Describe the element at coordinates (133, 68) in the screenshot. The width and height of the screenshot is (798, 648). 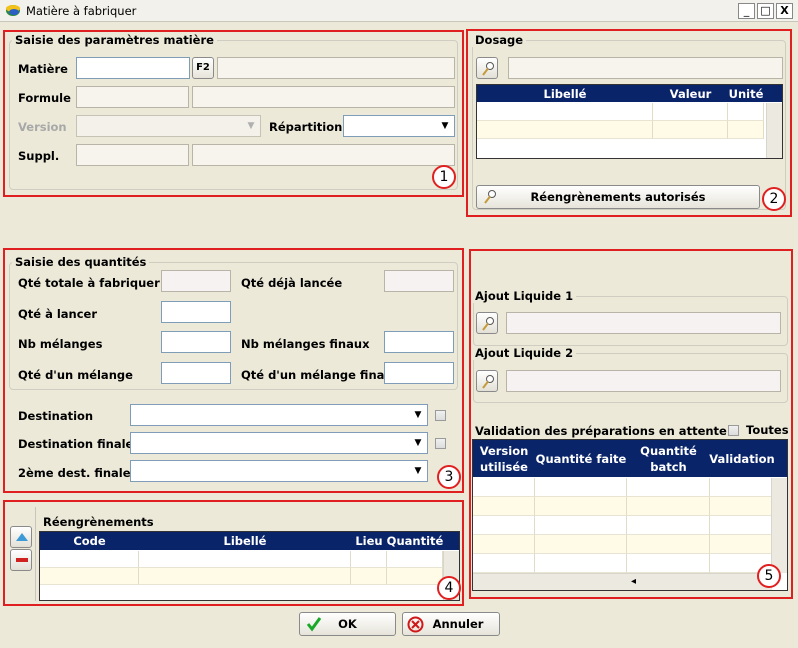
I see `matiere-input` at that location.